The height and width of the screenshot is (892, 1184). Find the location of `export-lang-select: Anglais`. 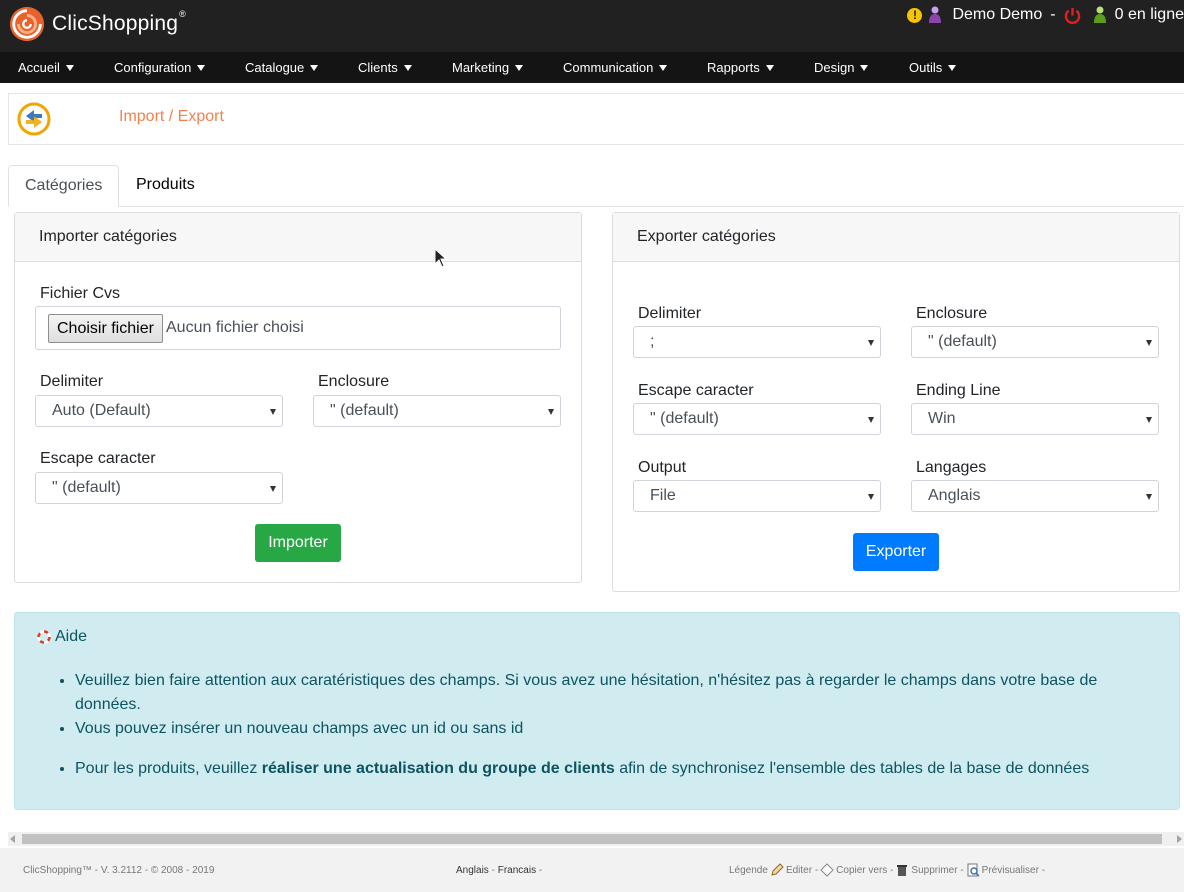

export-lang-select: Anglais is located at coordinates (1035, 496).